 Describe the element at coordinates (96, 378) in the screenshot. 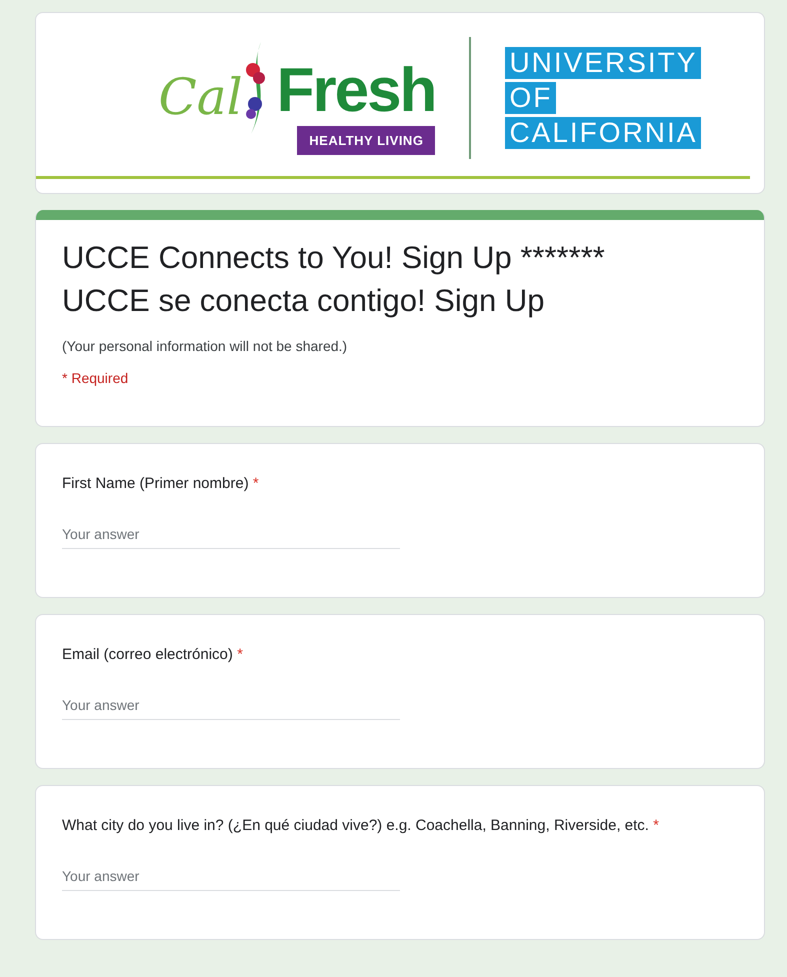

I see `required-note: * Required` at that location.